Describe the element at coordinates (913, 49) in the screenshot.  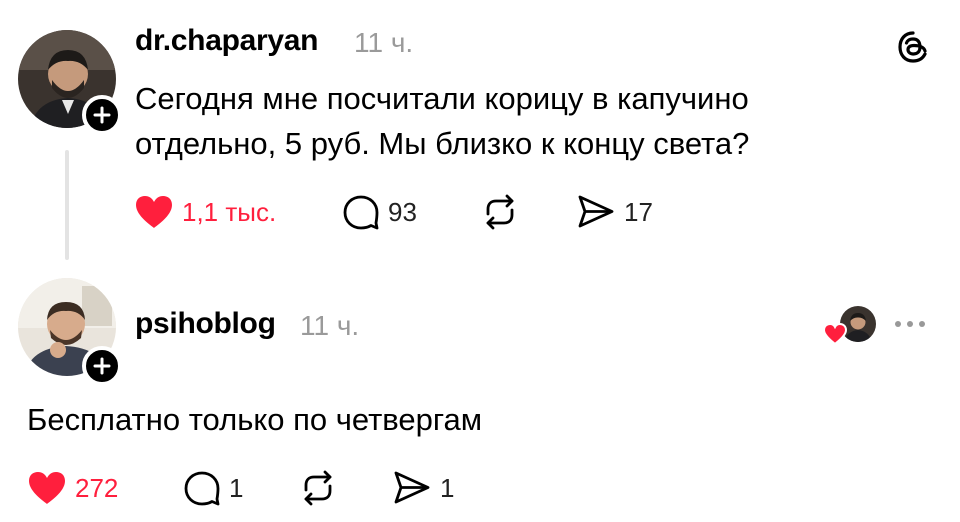
I see `threads-logo-icon` at that location.